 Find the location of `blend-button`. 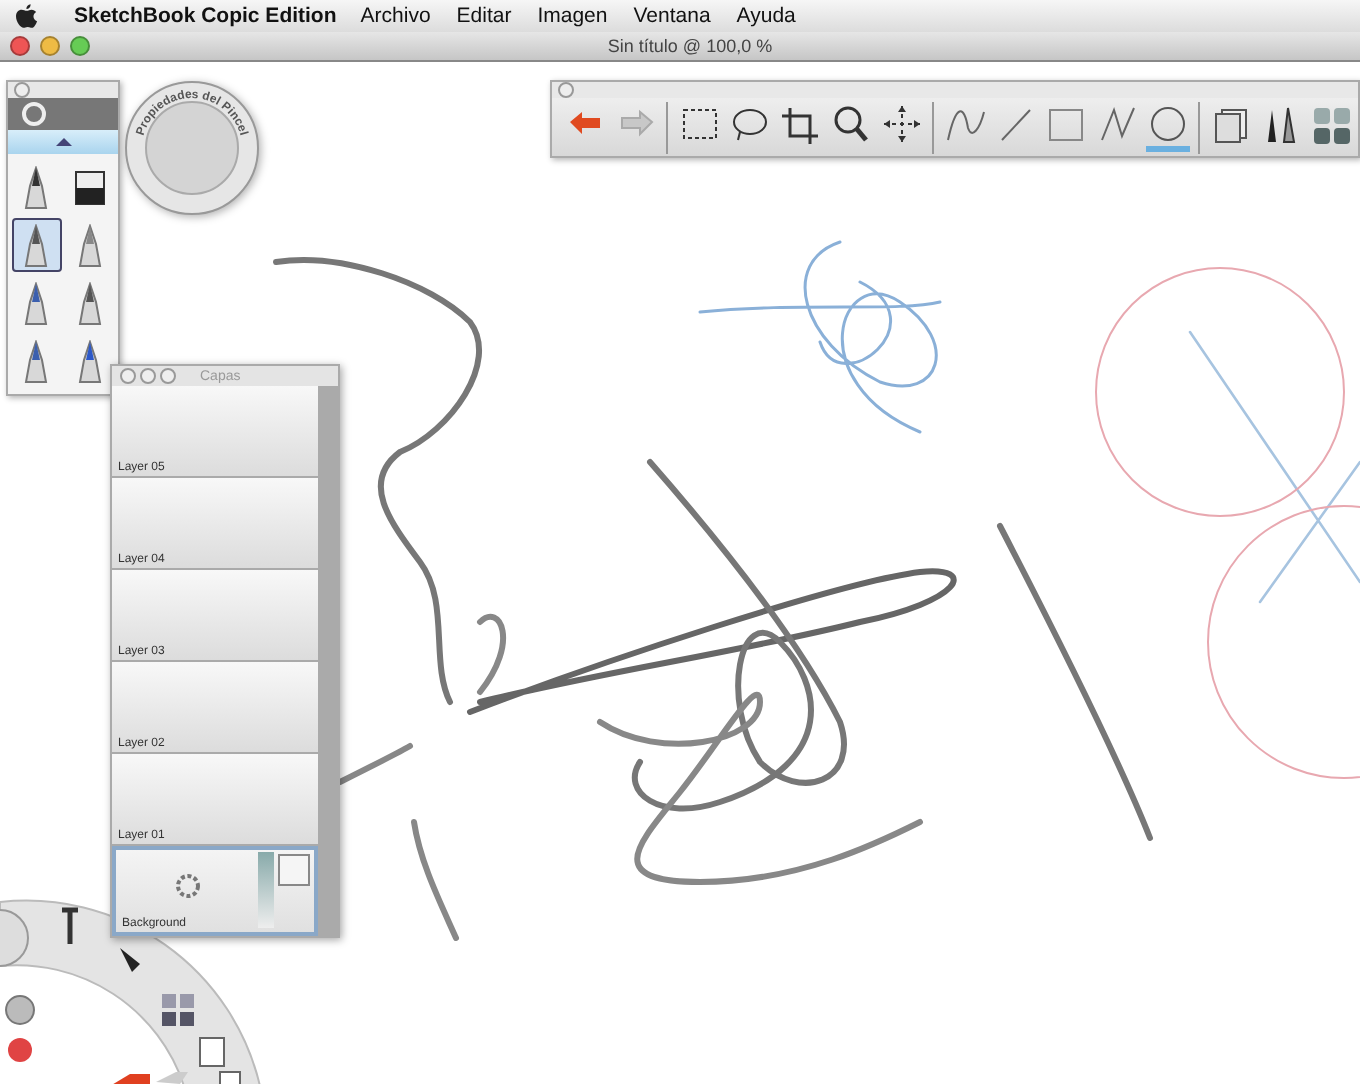

blend-button is located at coordinates (294, 870).